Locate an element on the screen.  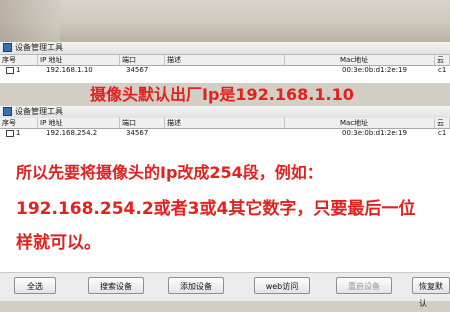
grid-header-2: 序号 IP 地址 端口 描述 Mac地址 云 is located at coordinates (225, 123).